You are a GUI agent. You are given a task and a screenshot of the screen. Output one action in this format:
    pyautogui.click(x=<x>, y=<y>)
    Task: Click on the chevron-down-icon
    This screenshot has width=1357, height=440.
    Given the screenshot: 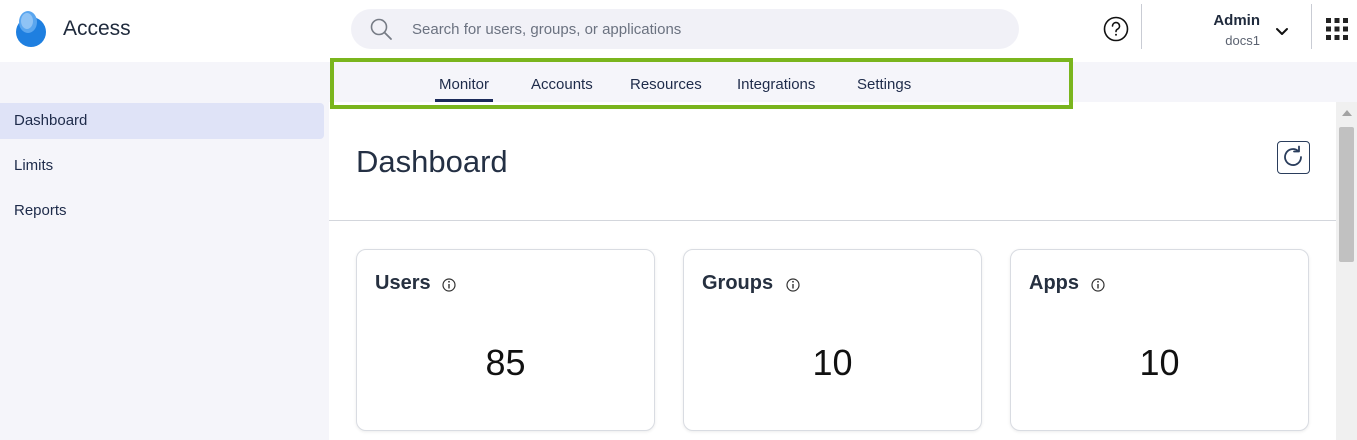 What is the action you would take?
    pyautogui.click(x=1282, y=32)
    